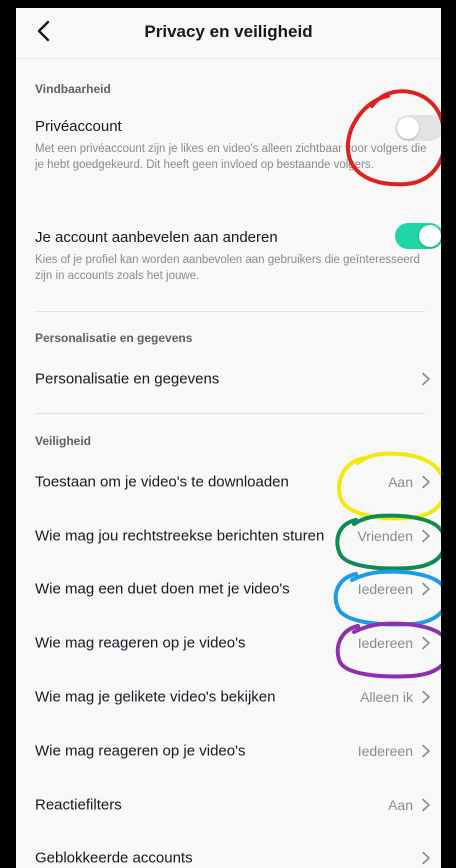 The image size is (456, 868). What do you see at coordinates (127, 379) in the screenshot?
I see `personalization-row-label: Personalisatie en gegevens` at bounding box center [127, 379].